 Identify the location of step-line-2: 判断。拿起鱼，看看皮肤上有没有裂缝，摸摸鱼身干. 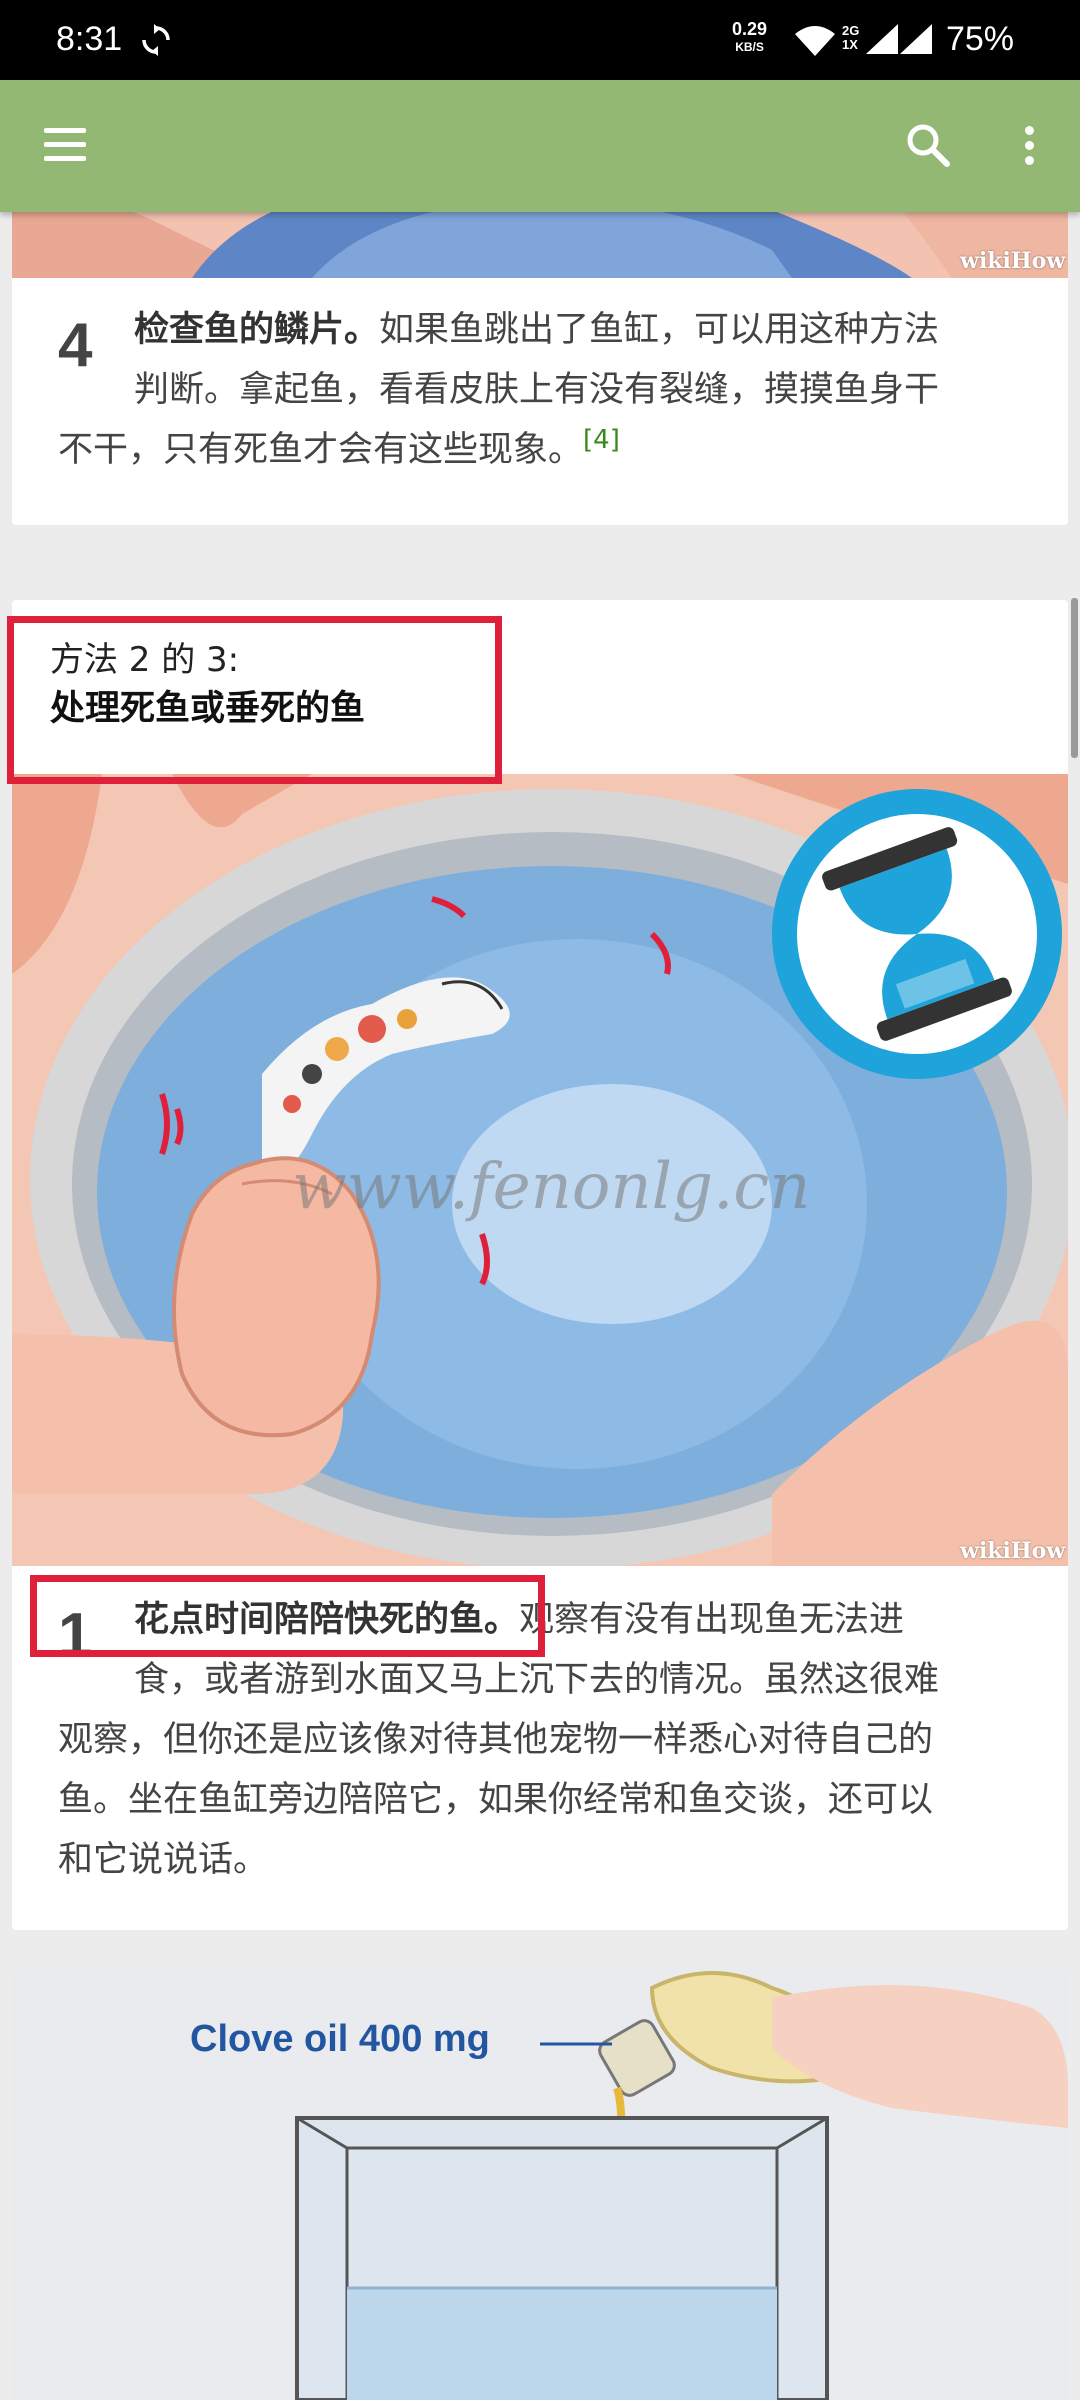
(537, 390).